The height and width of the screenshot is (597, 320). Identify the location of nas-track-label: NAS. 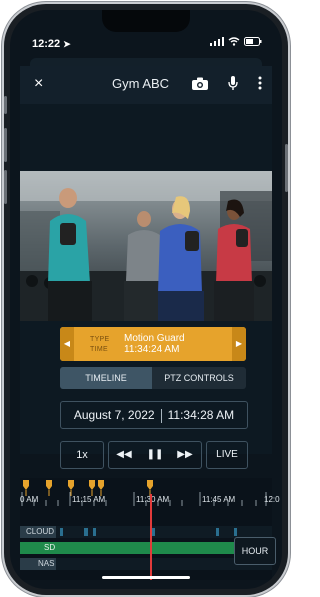
(46, 563).